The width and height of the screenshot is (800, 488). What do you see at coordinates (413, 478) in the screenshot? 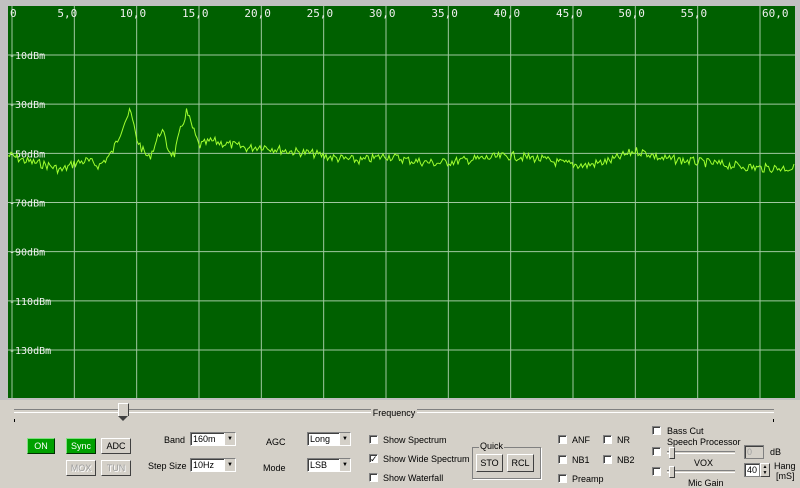
I see `show-waterfall-label: Show Waterfall` at bounding box center [413, 478].